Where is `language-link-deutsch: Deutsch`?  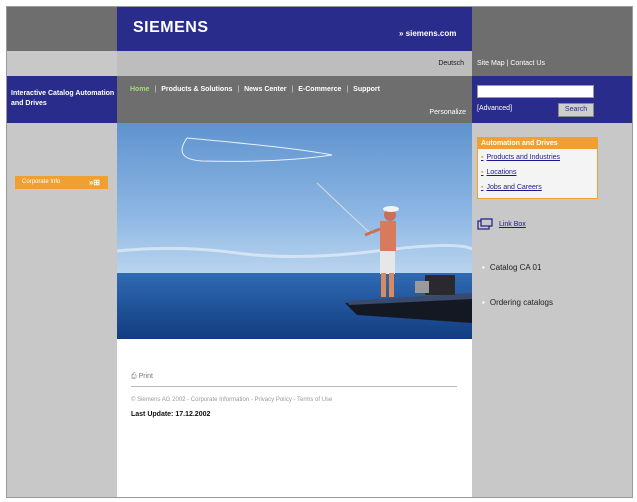
language-link-deutsch: Deutsch is located at coordinates (451, 63).